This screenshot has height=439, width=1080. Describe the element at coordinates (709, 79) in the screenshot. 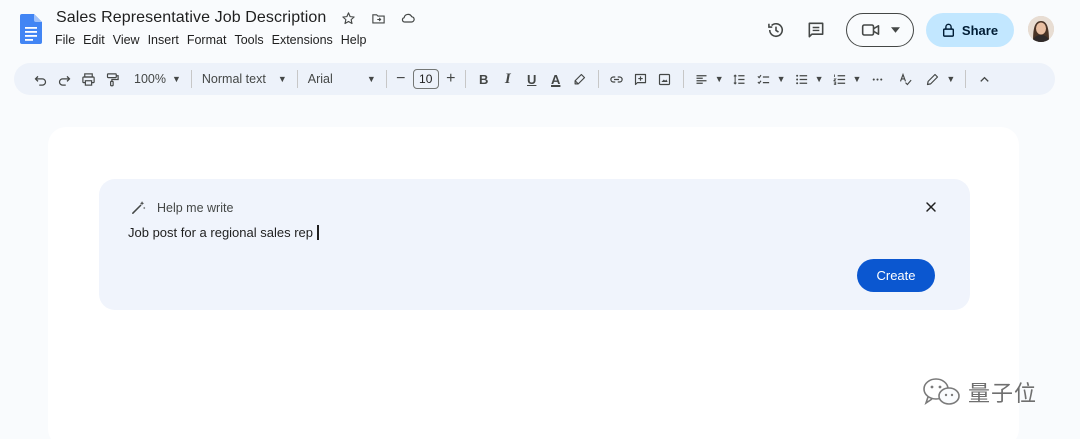

I see `align-select: ▼` at that location.